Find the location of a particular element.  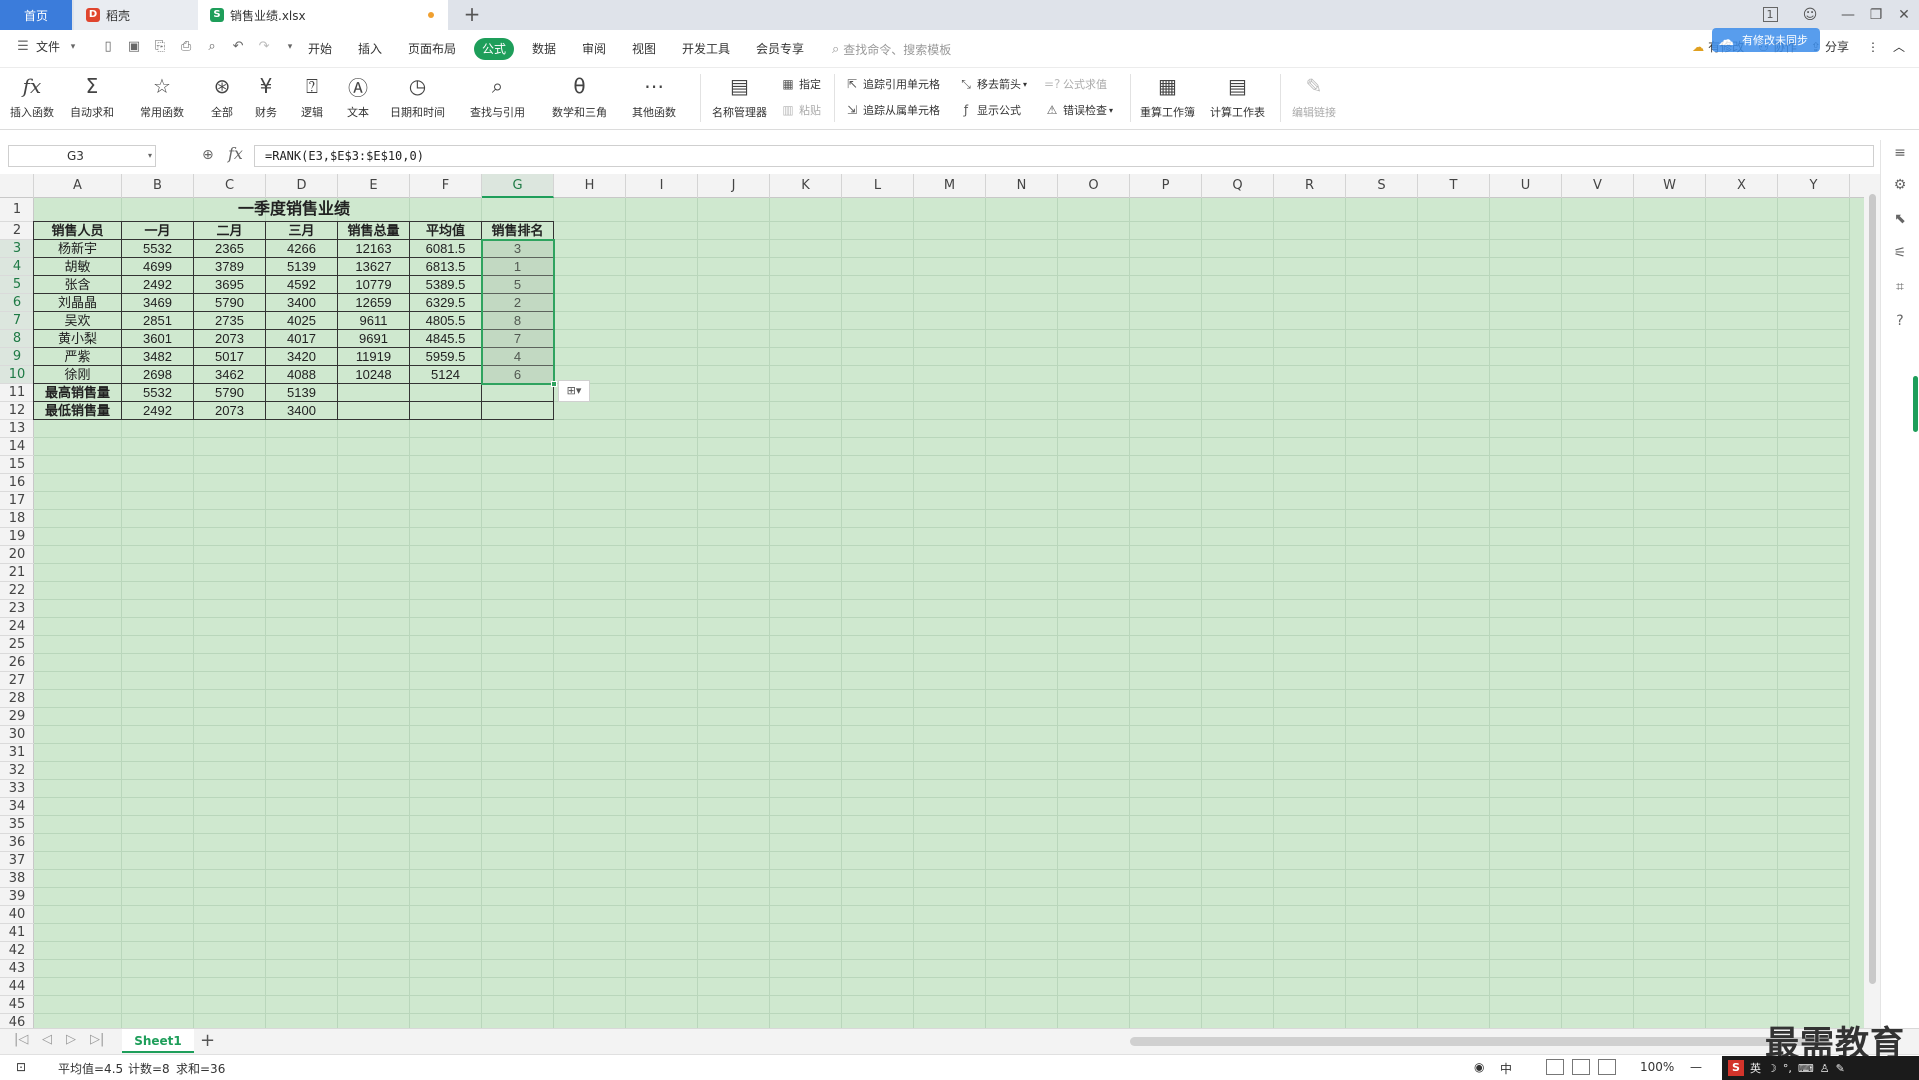

row-header-3: 3 is located at coordinates (17, 249).